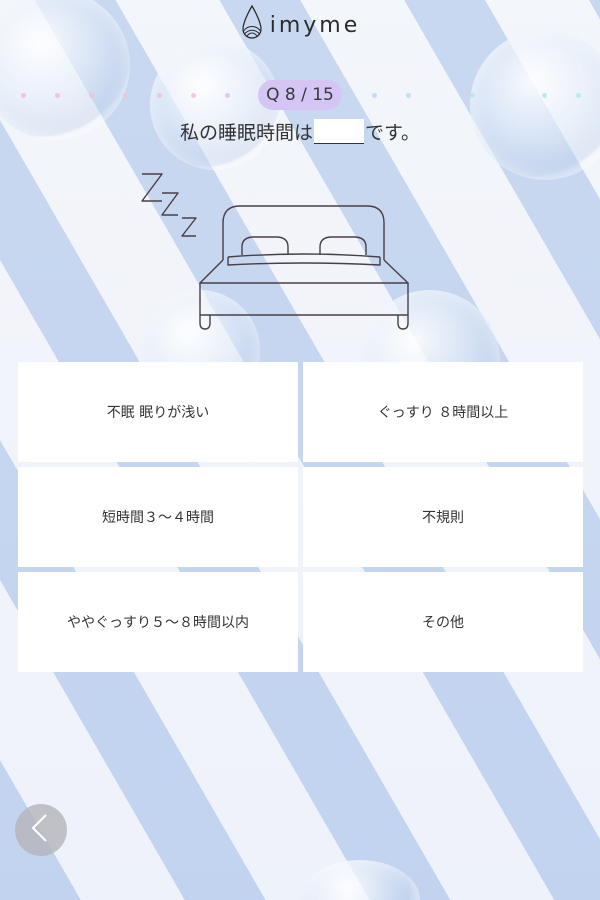  What do you see at coordinates (392, 133) in the screenshot?
I see `question-text-after: です。` at bounding box center [392, 133].